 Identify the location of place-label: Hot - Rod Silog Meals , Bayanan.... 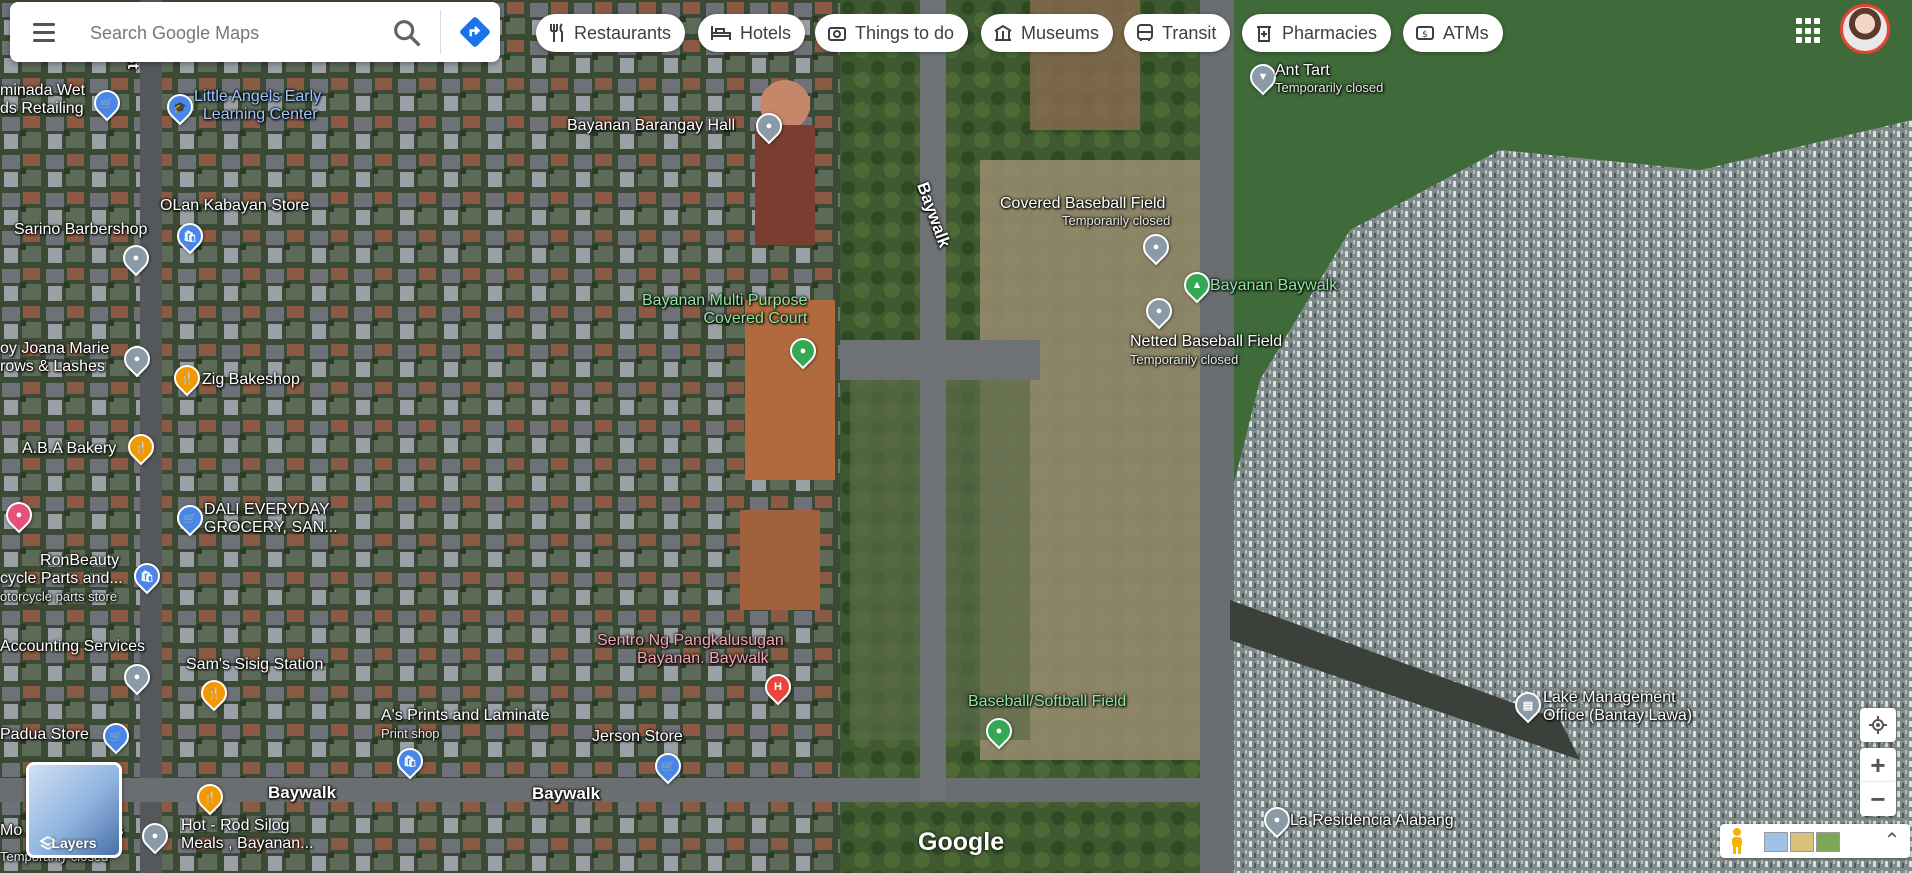
(247, 835).